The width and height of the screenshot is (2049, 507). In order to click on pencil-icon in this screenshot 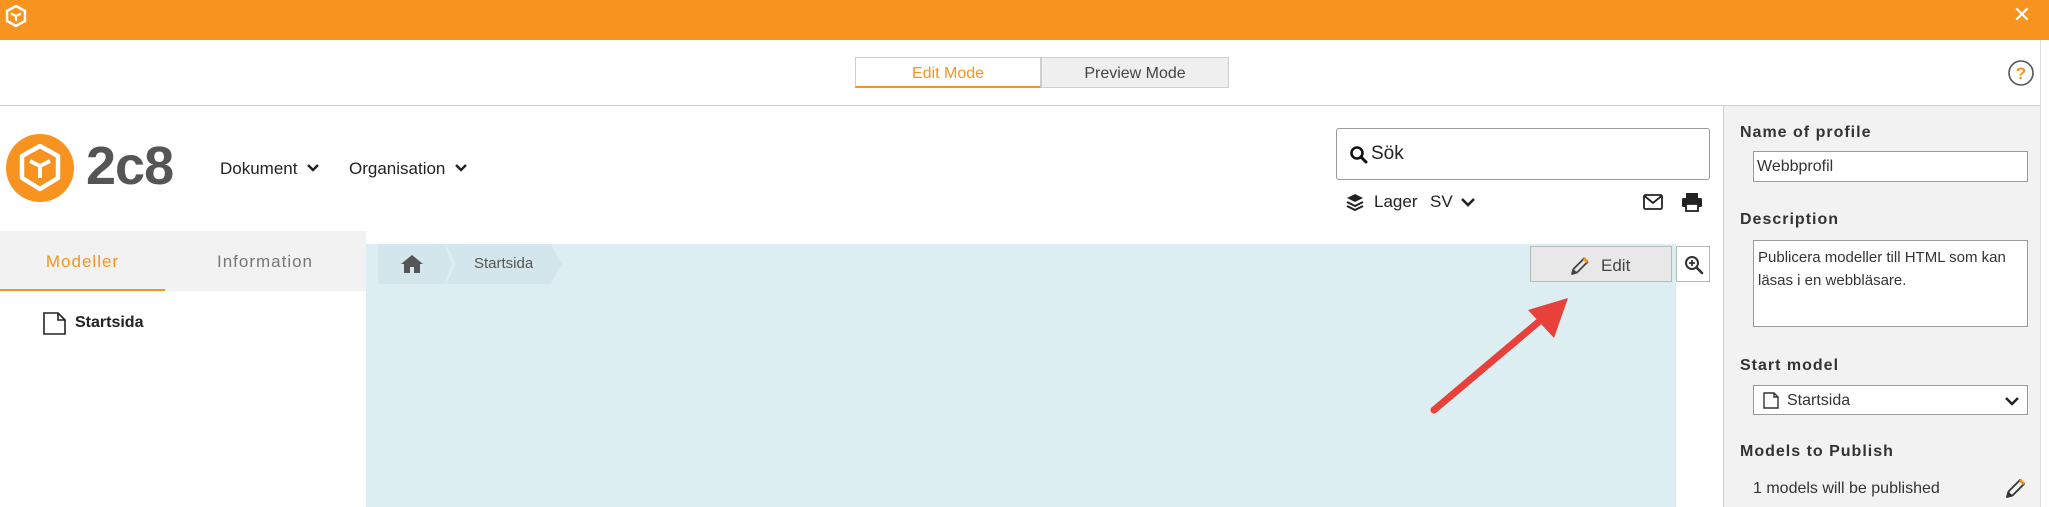, I will do `click(1580, 266)`.